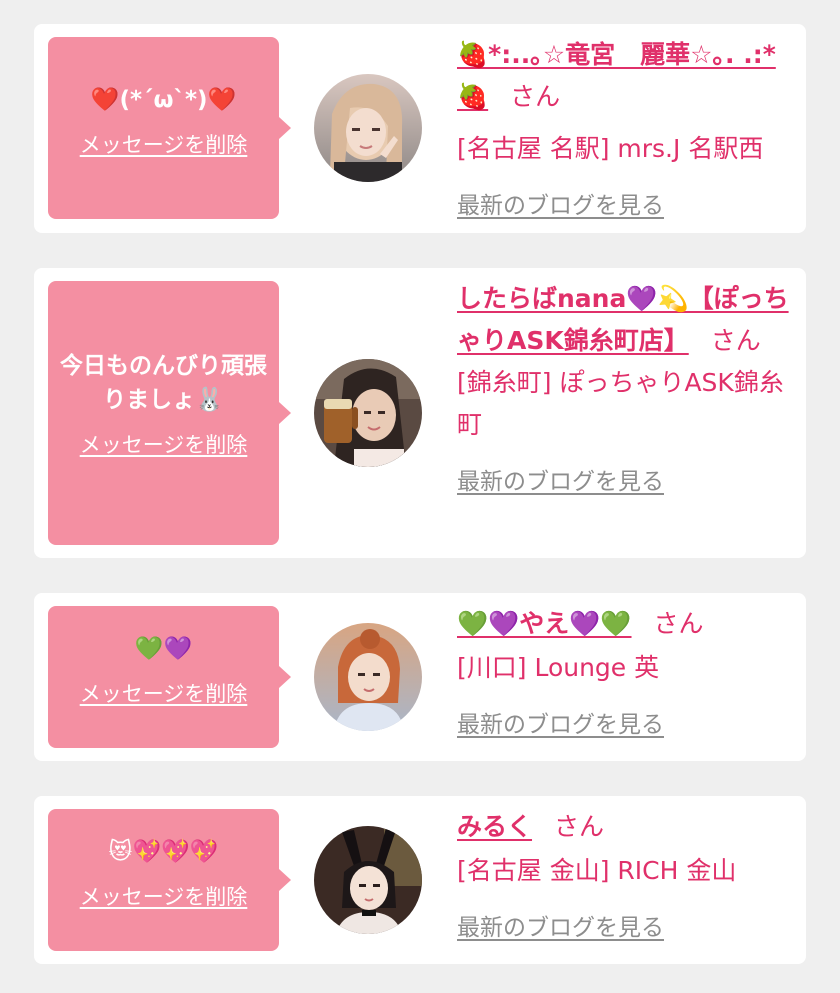  I want to click on cast-name-link: 💚💜やえ💜💚, so click(544, 623).